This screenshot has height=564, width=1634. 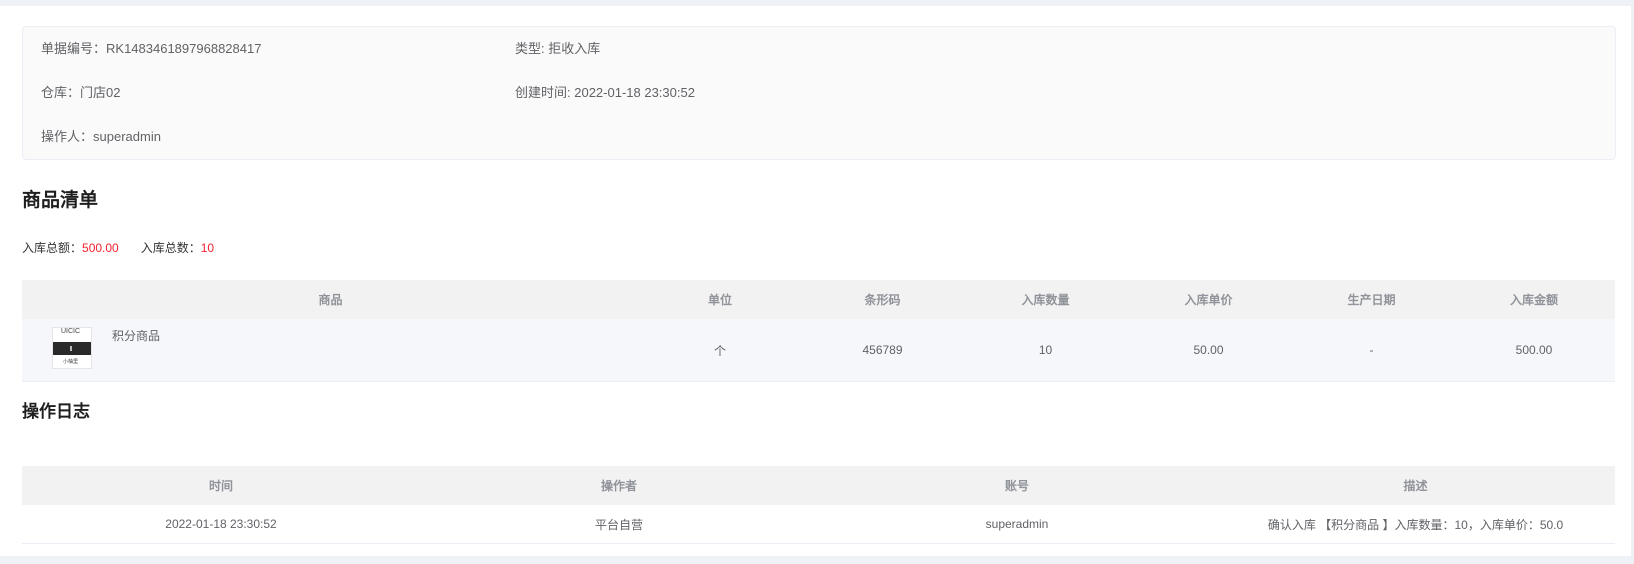 What do you see at coordinates (1045, 299) in the screenshot?
I see `col-header-qty: 入库数量` at bounding box center [1045, 299].